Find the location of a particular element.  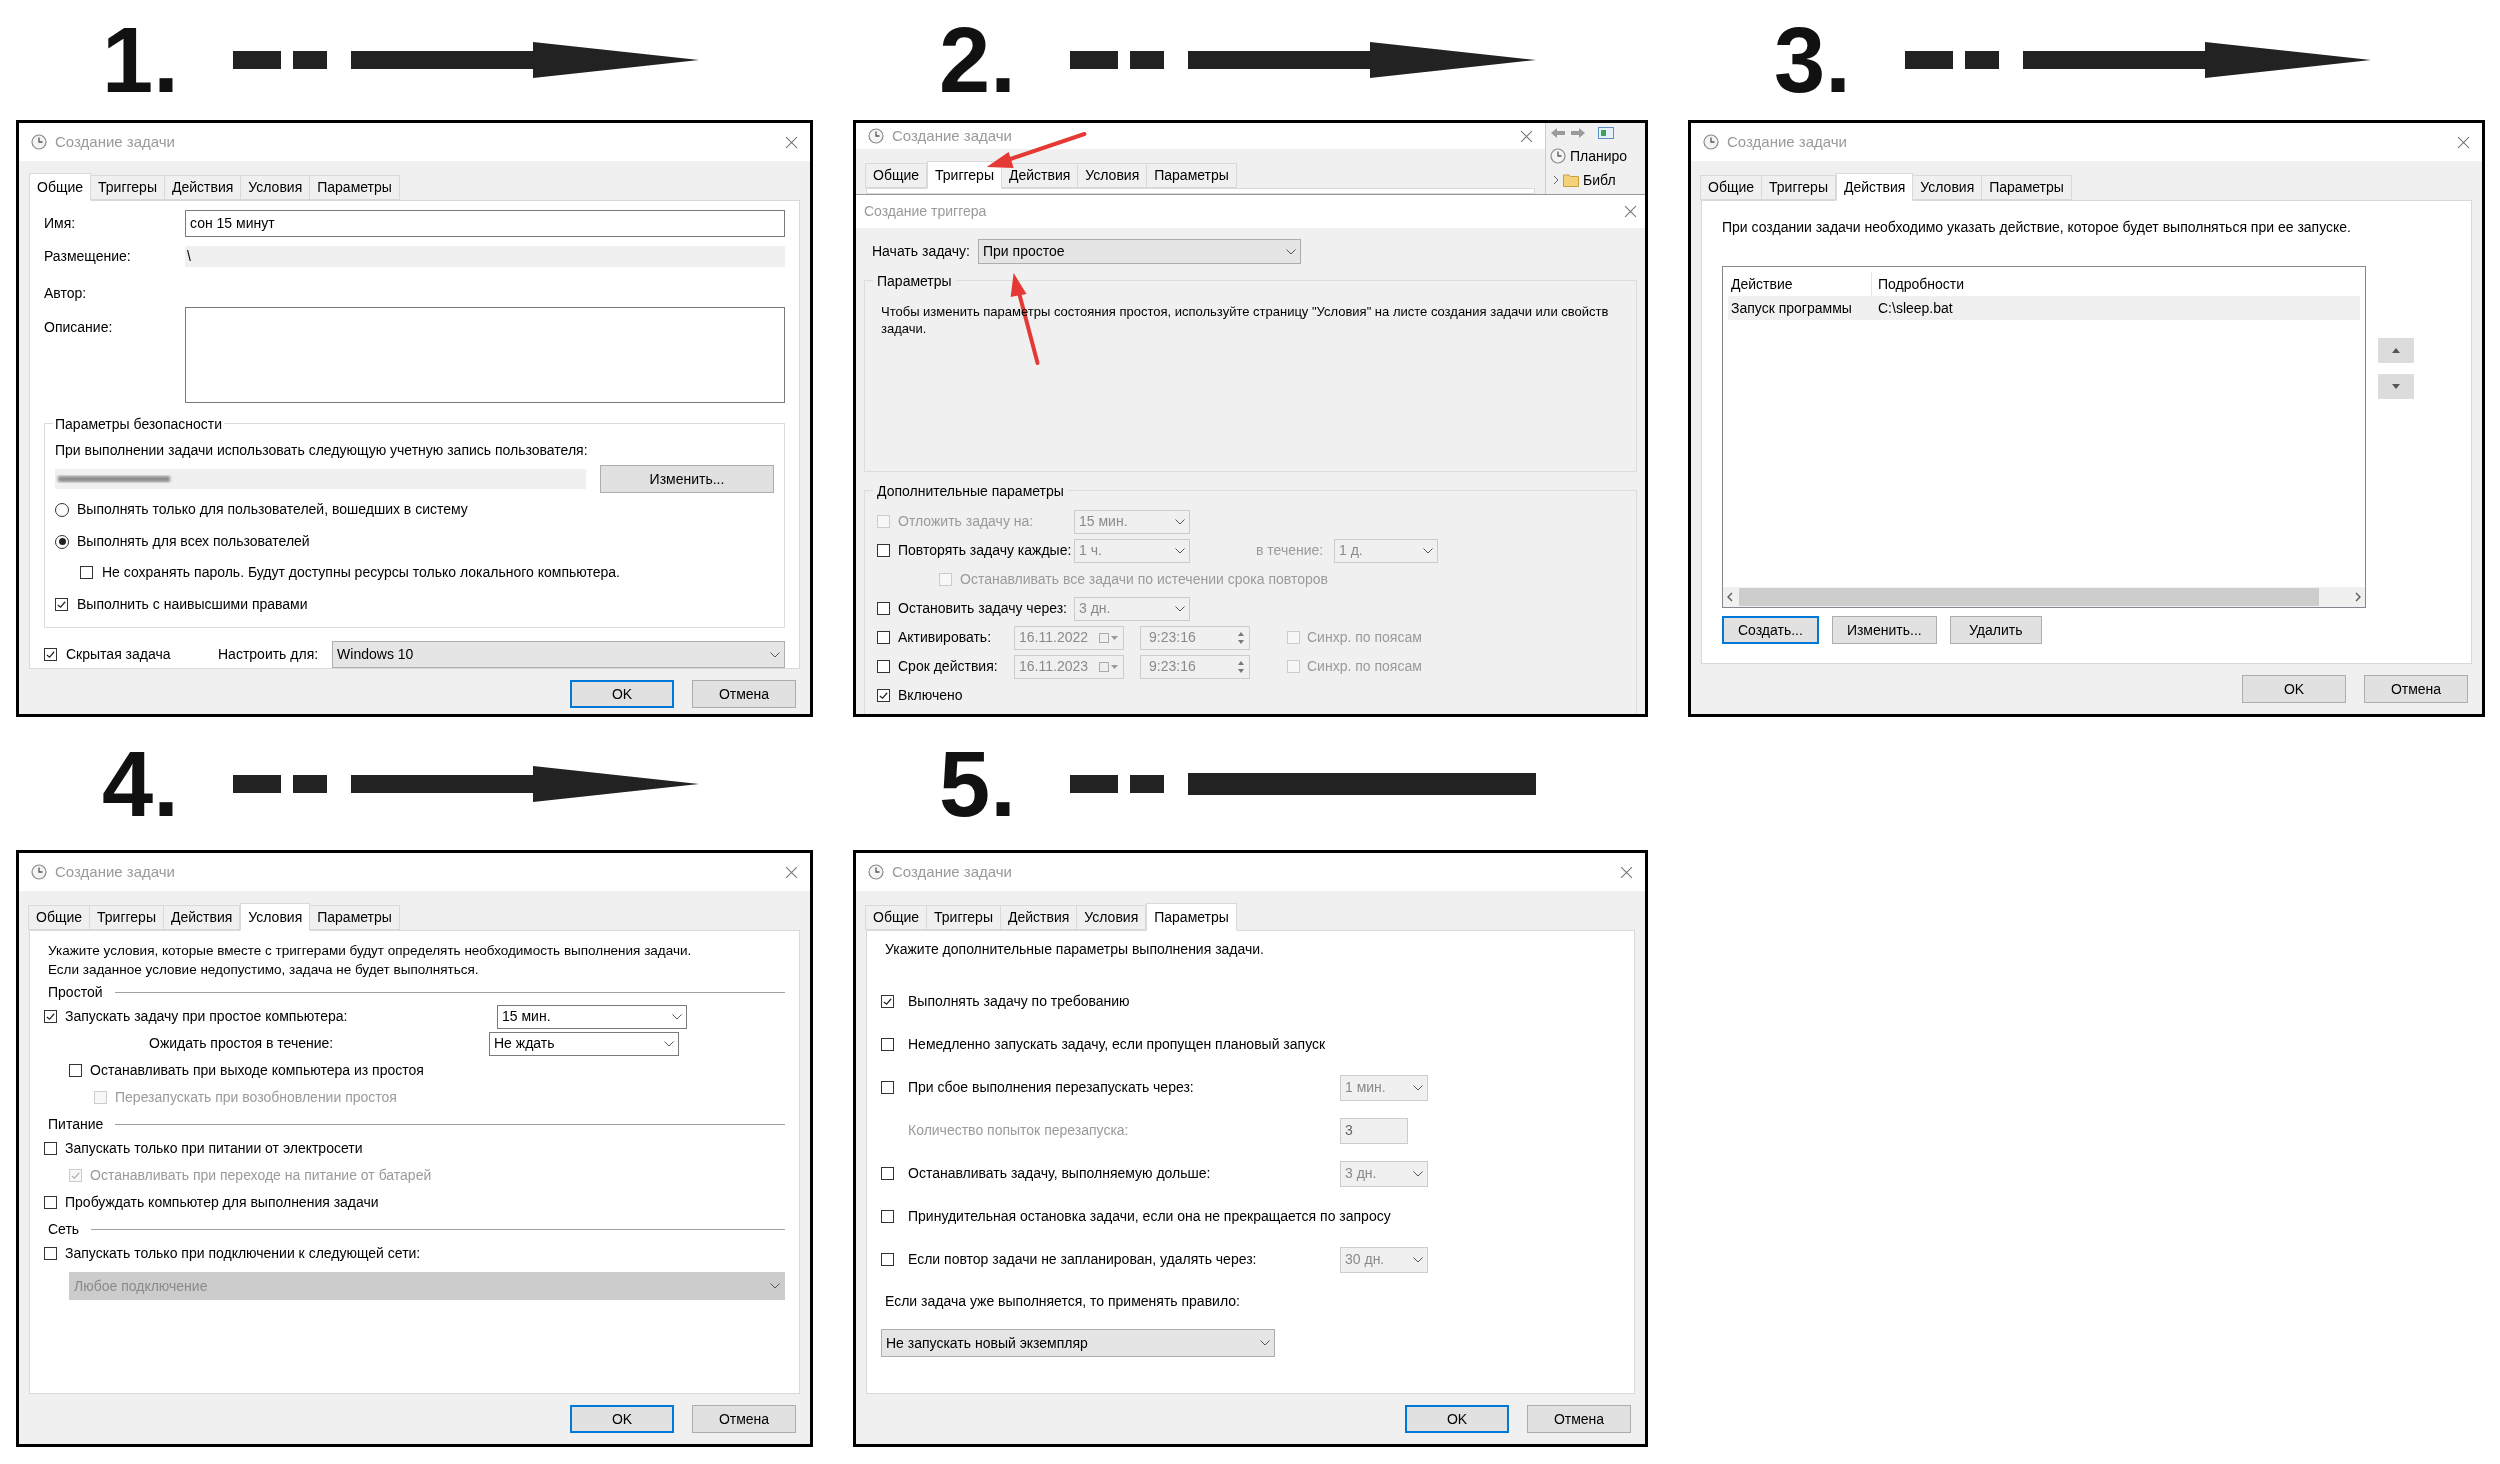

field-label: Автор: is located at coordinates (65, 293).